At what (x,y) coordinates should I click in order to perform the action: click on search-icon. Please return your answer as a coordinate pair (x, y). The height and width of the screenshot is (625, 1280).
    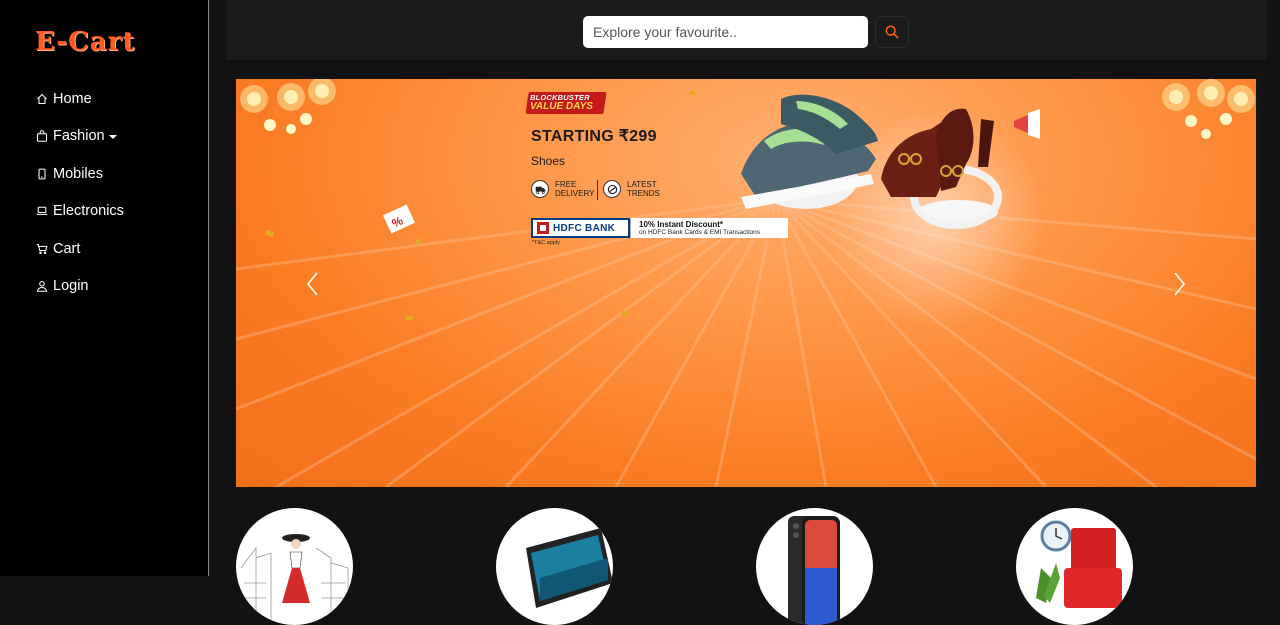
    Looking at the image, I should click on (892, 32).